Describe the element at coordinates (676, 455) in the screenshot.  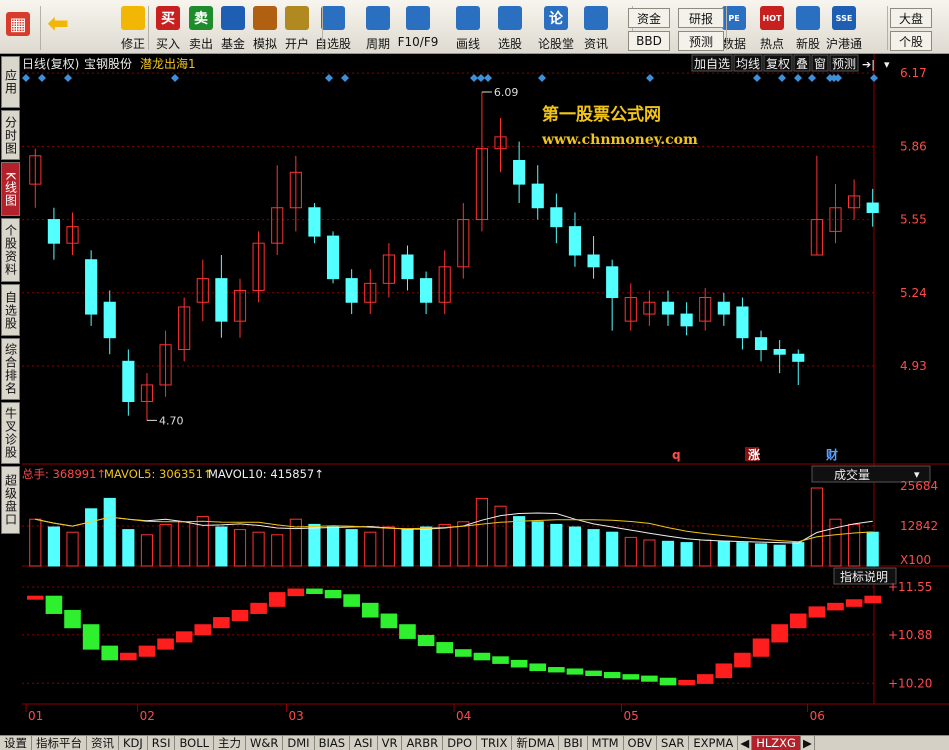
I see `event-marker: q` at that location.